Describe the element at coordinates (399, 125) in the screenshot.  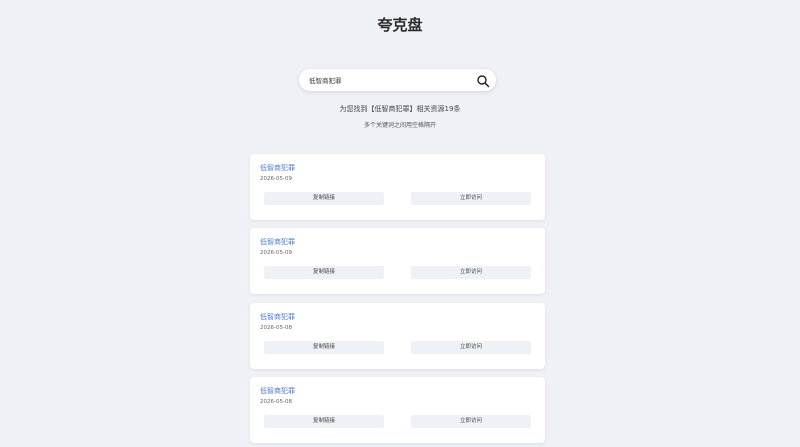
I see `result-tip: 多个关键词之间用空格隔开` at that location.